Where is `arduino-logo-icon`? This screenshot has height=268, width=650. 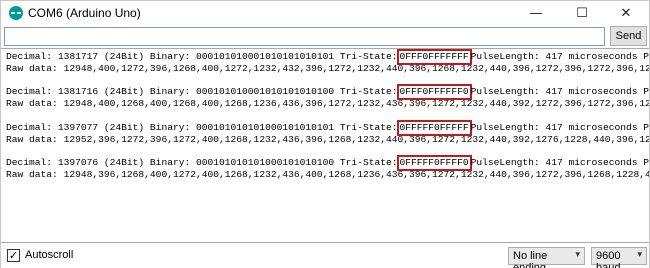 arduino-logo-icon is located at coordinates (16, 13).